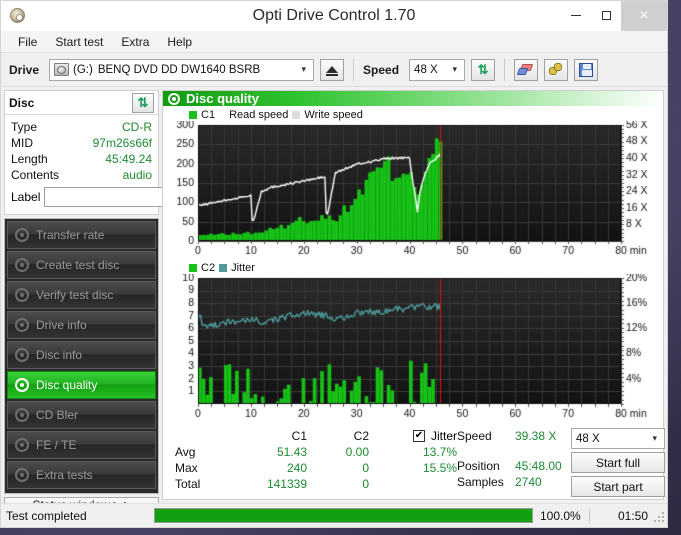  Describe the element at coordinates (361, 436) in the screenshot. I see `column-header-c2: C2` at that location.